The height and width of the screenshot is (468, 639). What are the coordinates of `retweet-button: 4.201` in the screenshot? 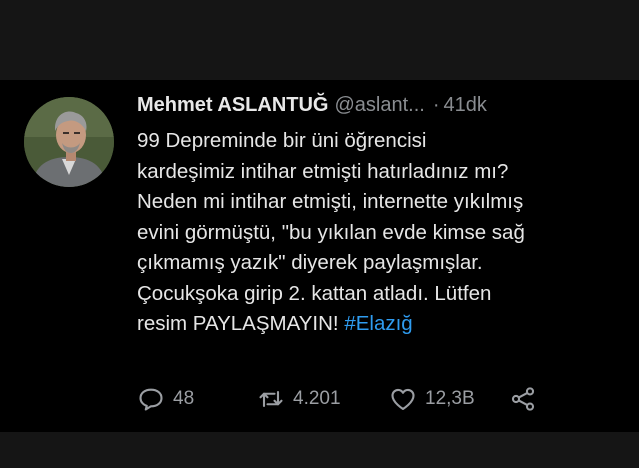 It's located at (299, 399).